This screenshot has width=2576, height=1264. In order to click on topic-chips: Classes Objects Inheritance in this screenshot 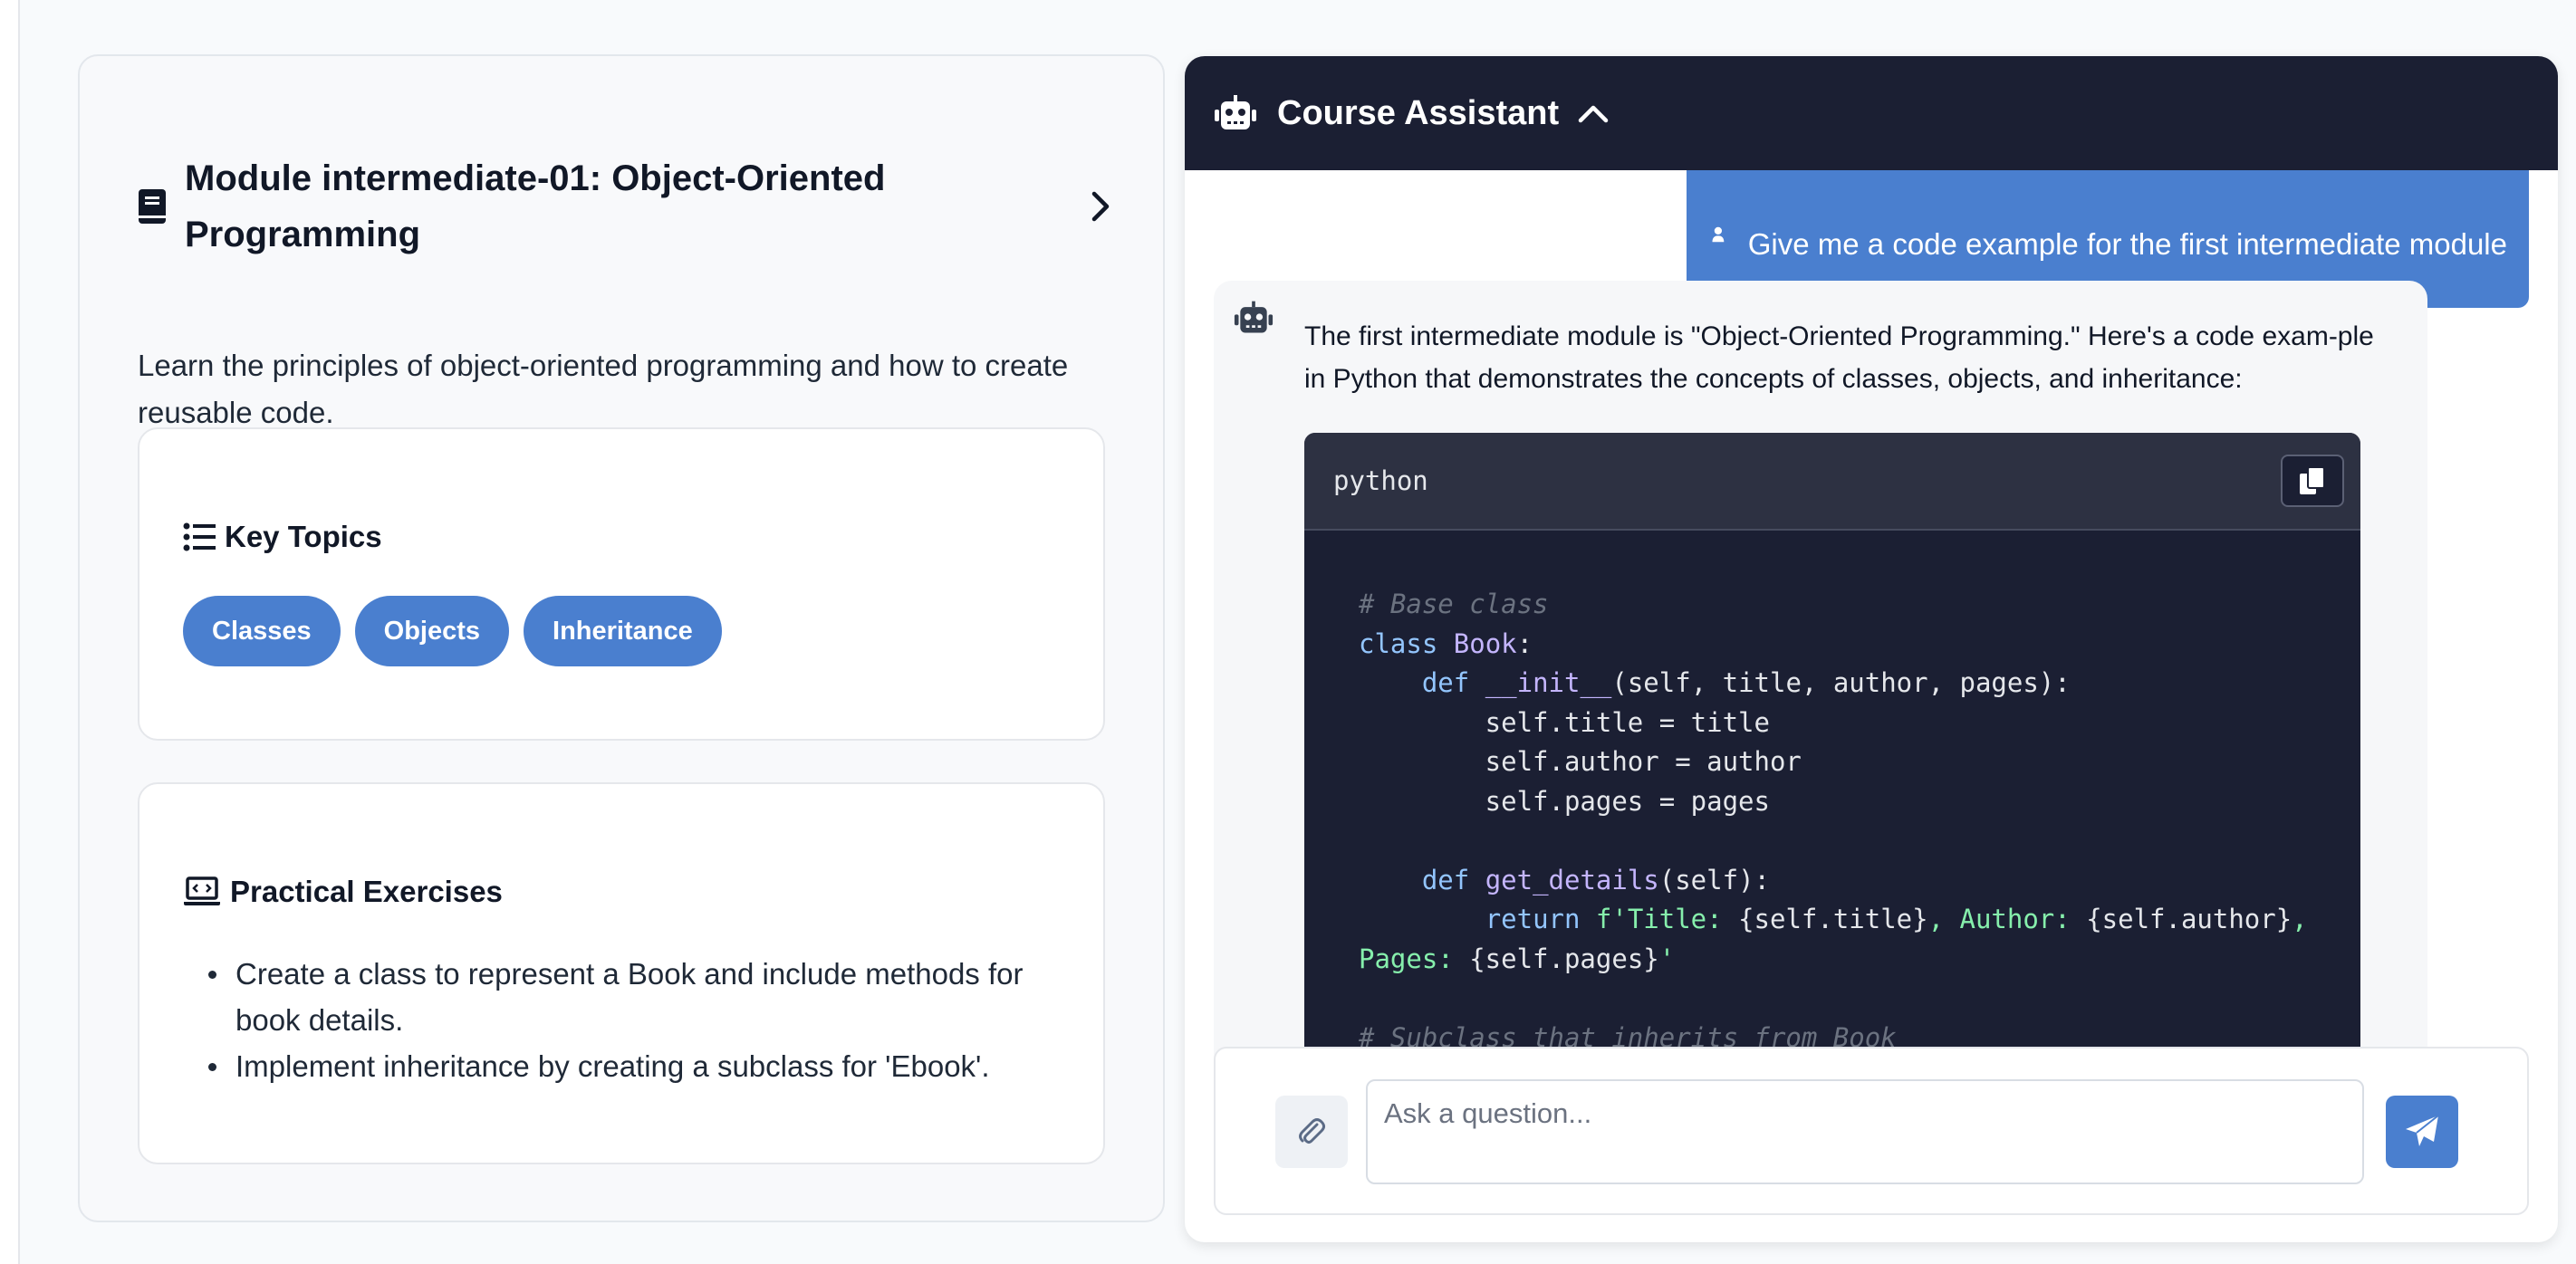, I will do `click(452, 631)`.